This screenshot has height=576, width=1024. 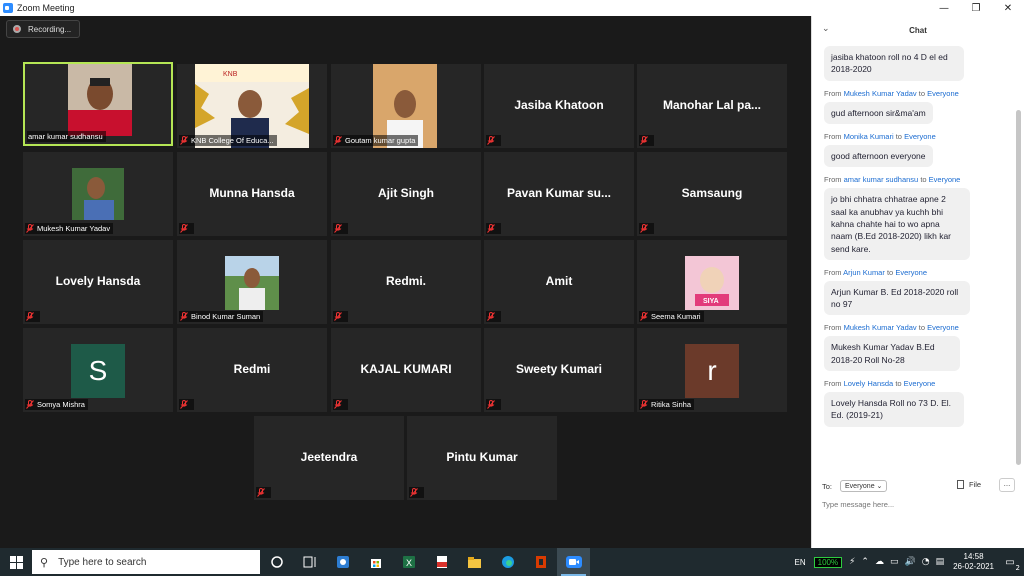 I want to click on message-input, so click(x=917, y=504).